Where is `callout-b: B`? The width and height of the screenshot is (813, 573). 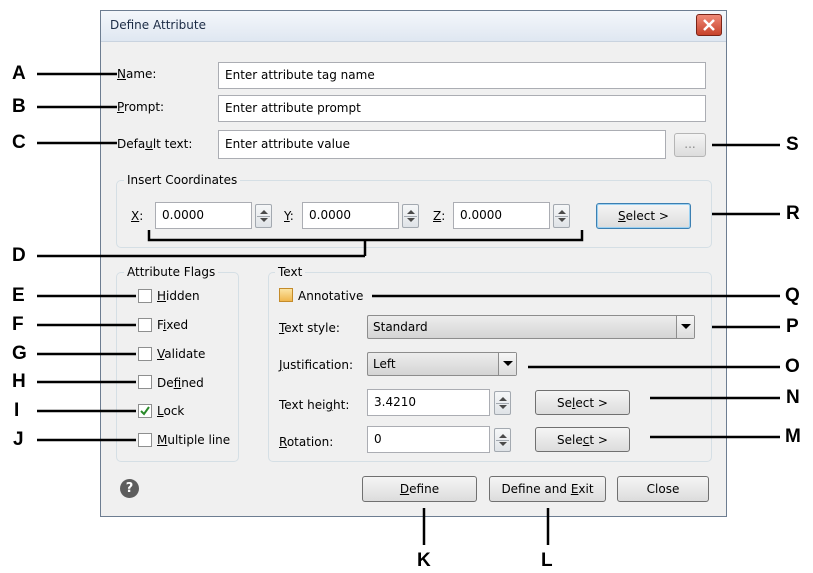
callout-b: B is located at coordinates (19, 106).